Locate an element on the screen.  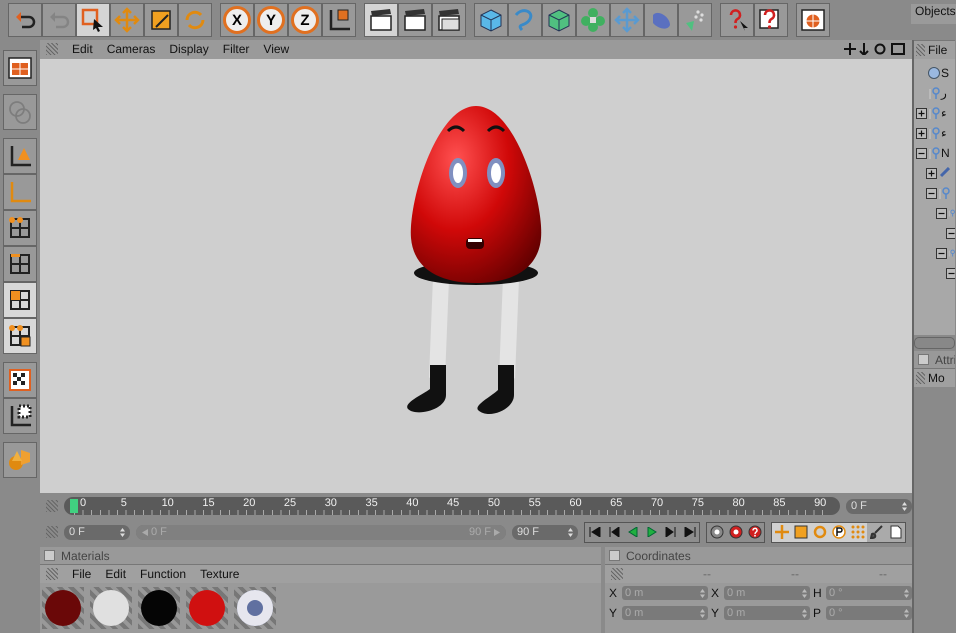
cube-icon is located at coordinates (559, 20).